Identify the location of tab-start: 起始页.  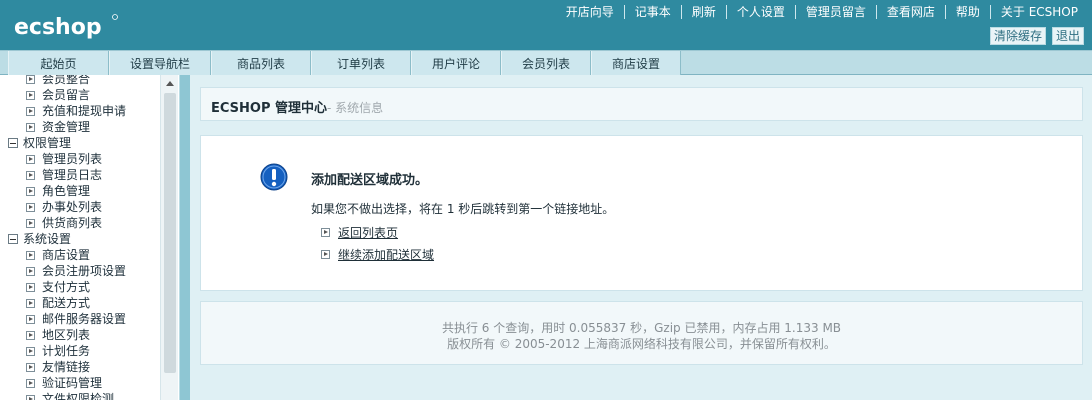
(58, 63).